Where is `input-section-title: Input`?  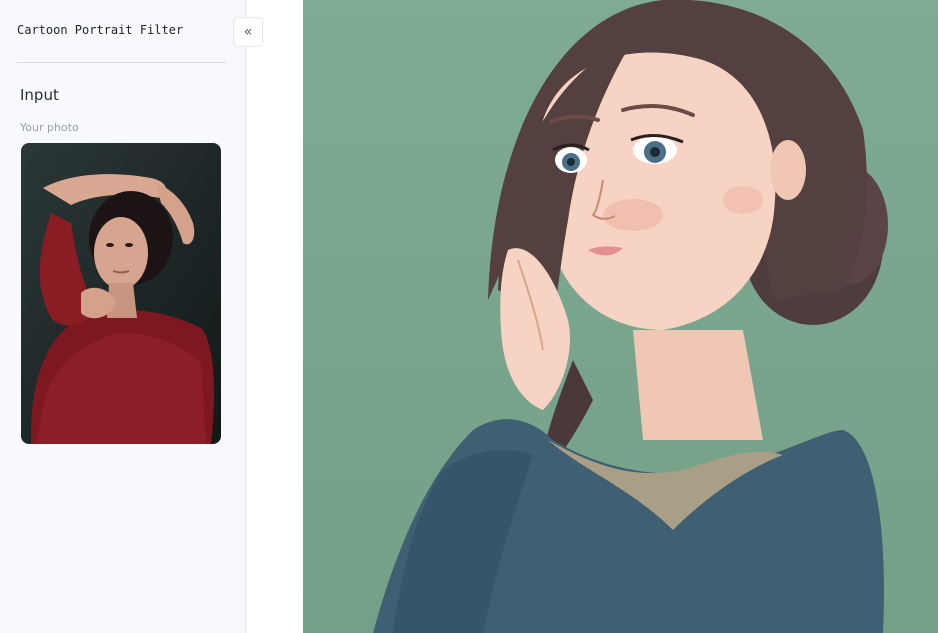 input-section-title: Input is located at coordinates (39, 95).